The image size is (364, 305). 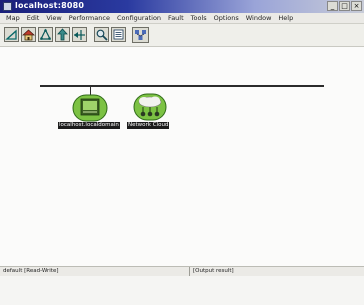 I want to click on status-mode: default [Read-Write], so click(x=95, y=271).